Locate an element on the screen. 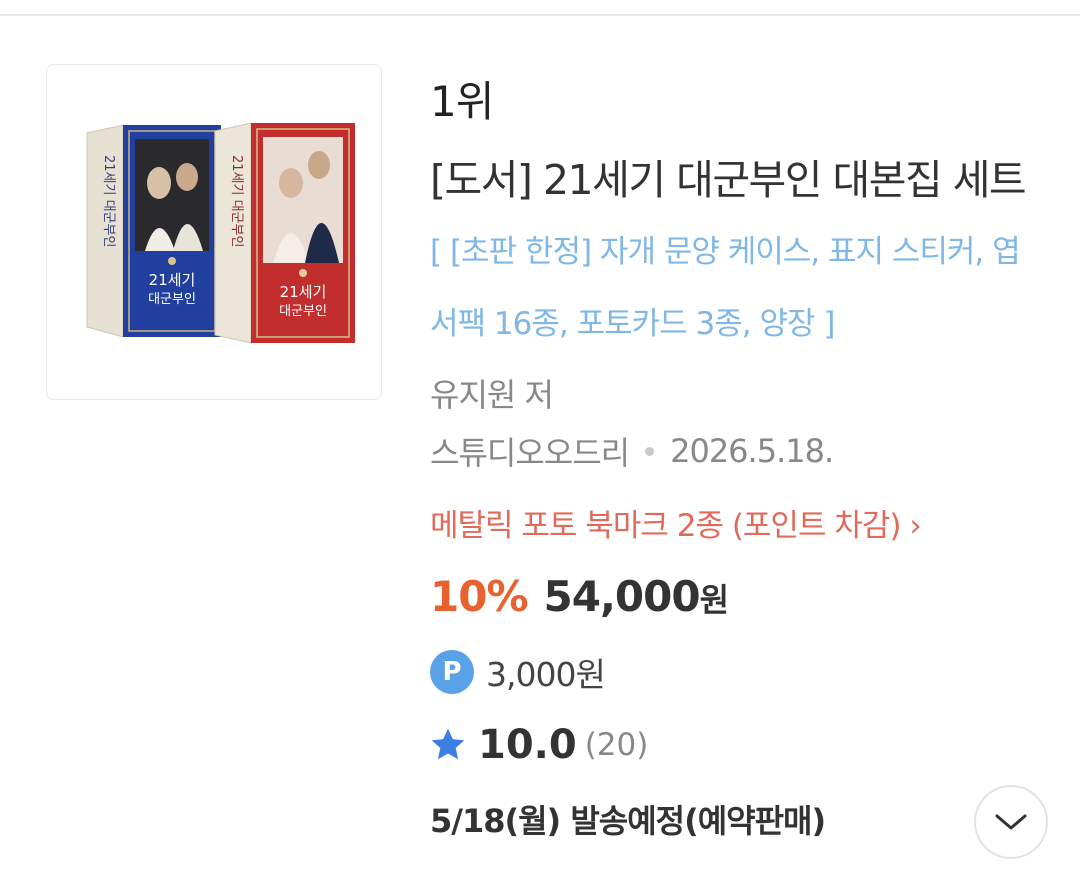  expand-button is located at coordinates (1011, 822).